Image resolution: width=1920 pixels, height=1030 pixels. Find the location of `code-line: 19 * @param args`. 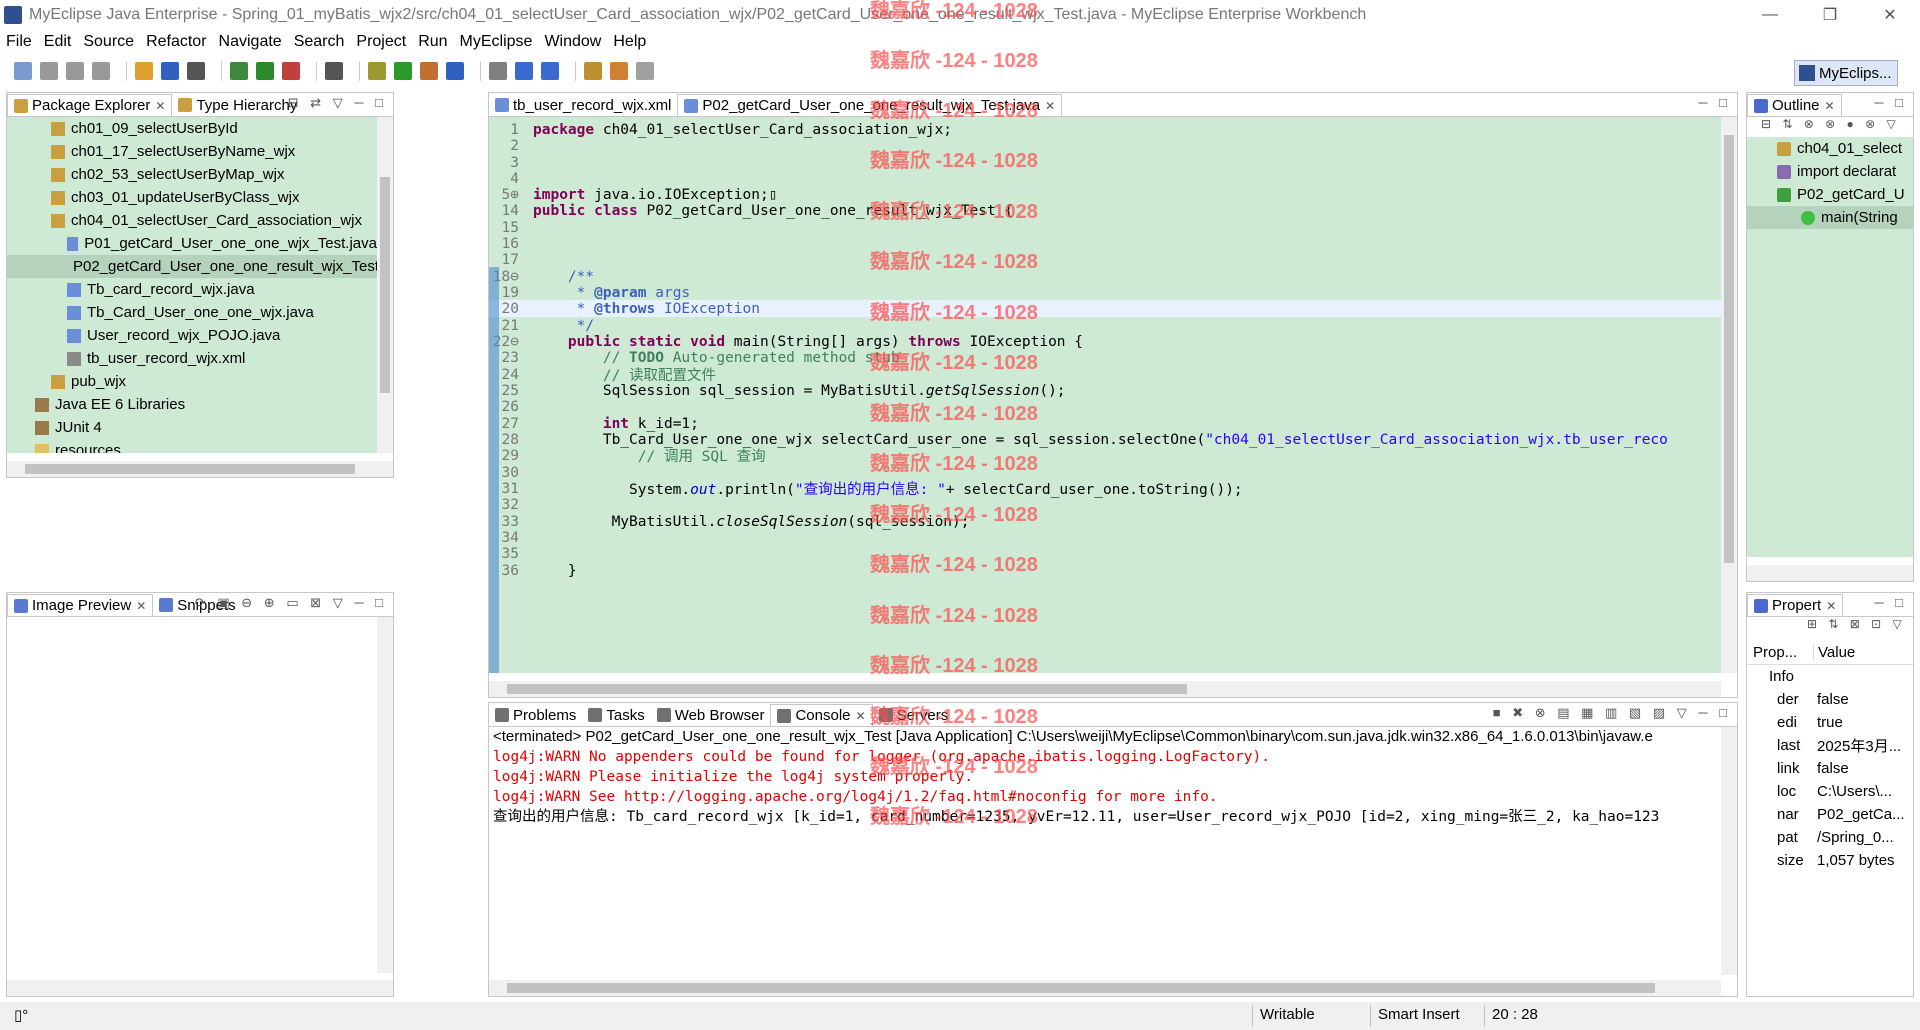

code-line: 19 * @param args is located at coordinates (1105, 292).